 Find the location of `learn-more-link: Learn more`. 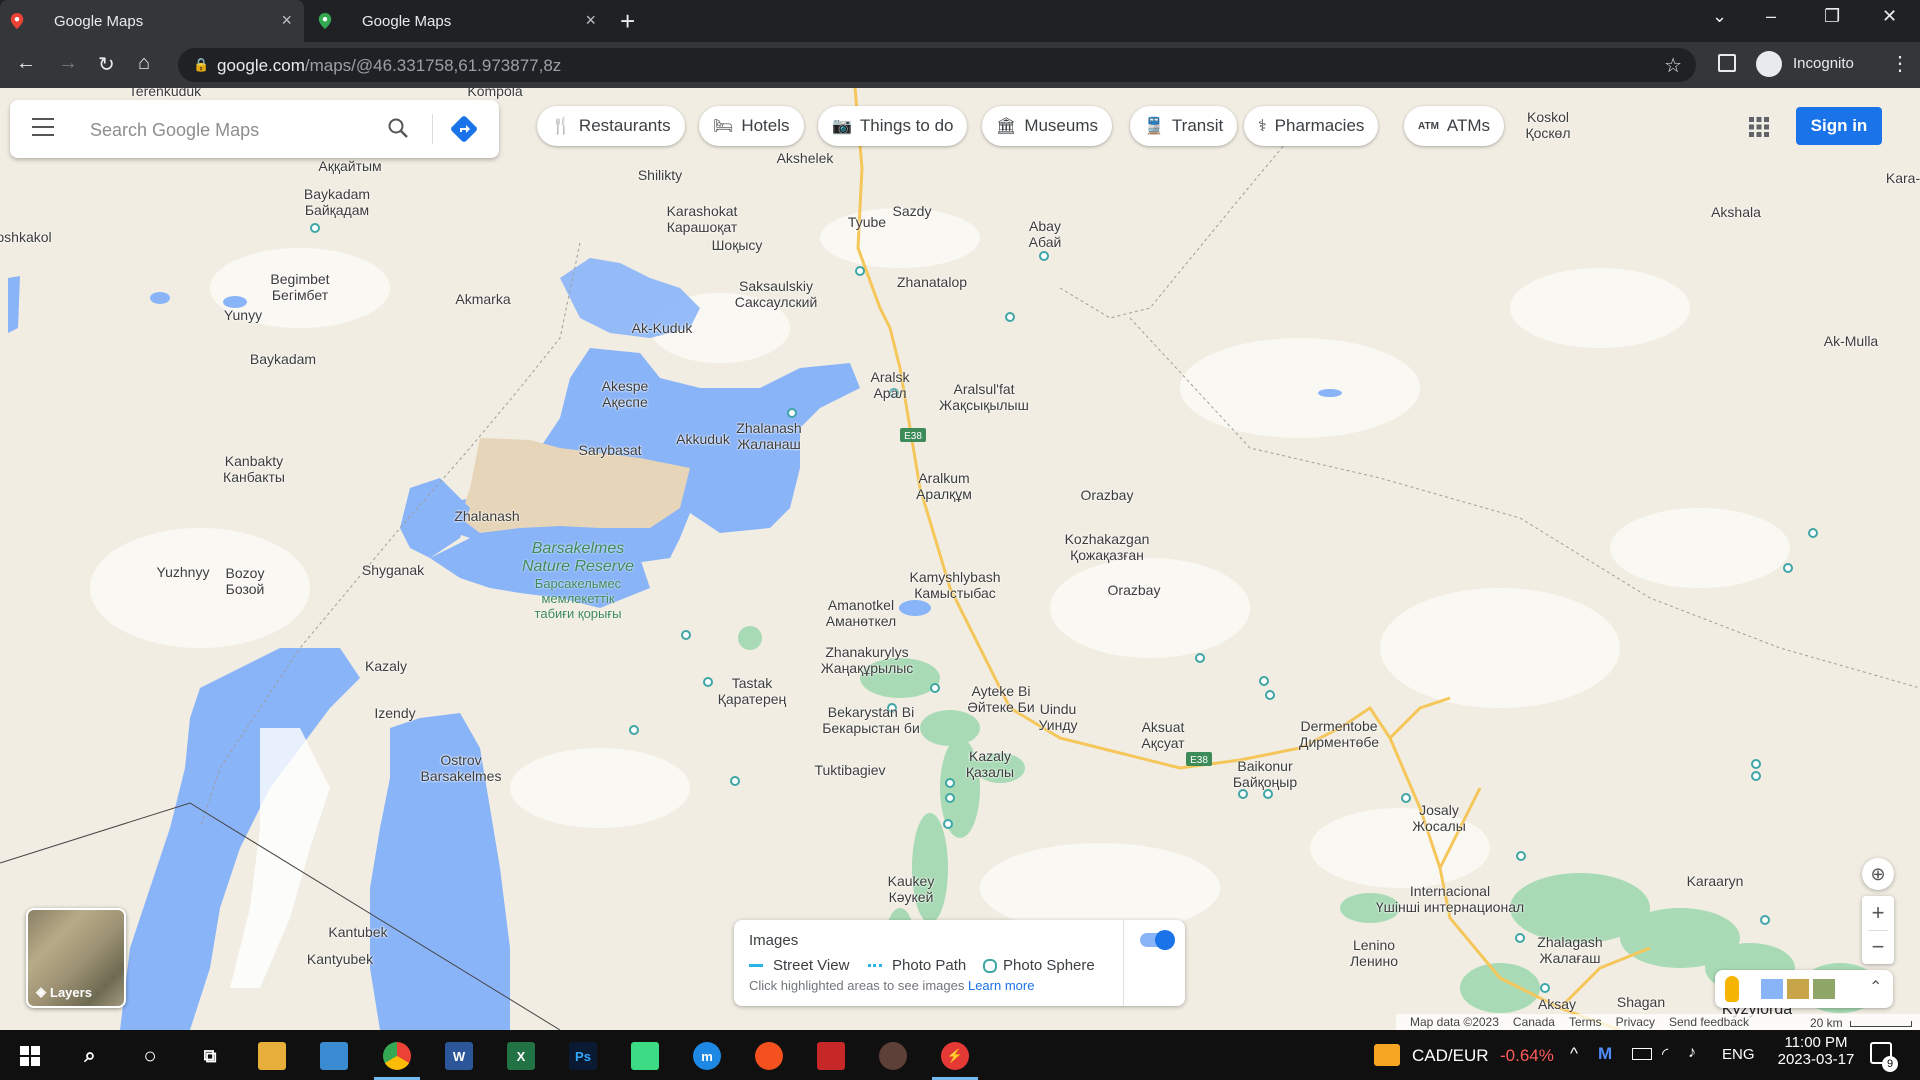

learn-more-link: Learn more is located at coordinates (1001, 985).